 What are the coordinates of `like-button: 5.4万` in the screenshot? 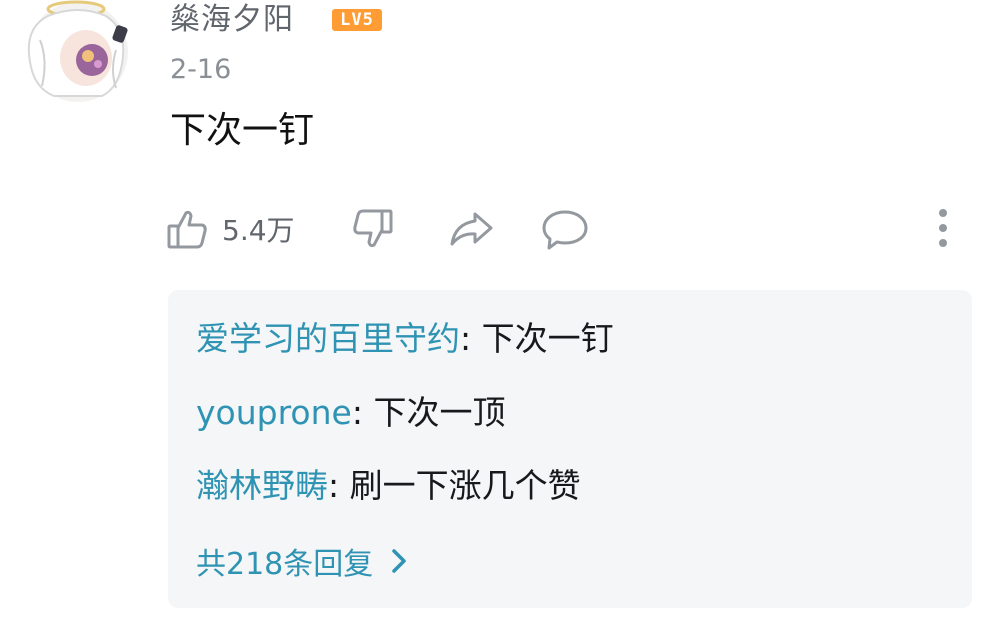 It's located at (229, 229).